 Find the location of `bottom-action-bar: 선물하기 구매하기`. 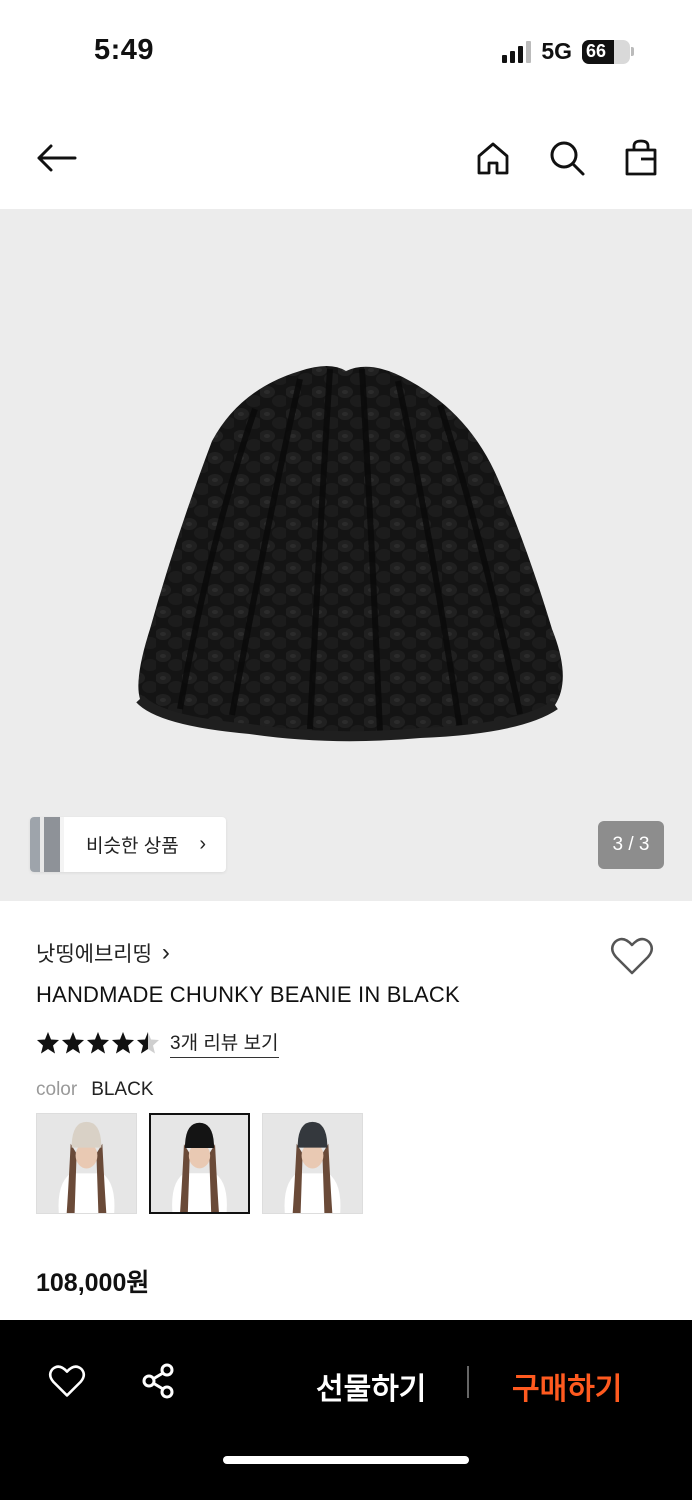

bottom-action-bar: 선물하기 구매하기 is located at coordinates (346, 1410).